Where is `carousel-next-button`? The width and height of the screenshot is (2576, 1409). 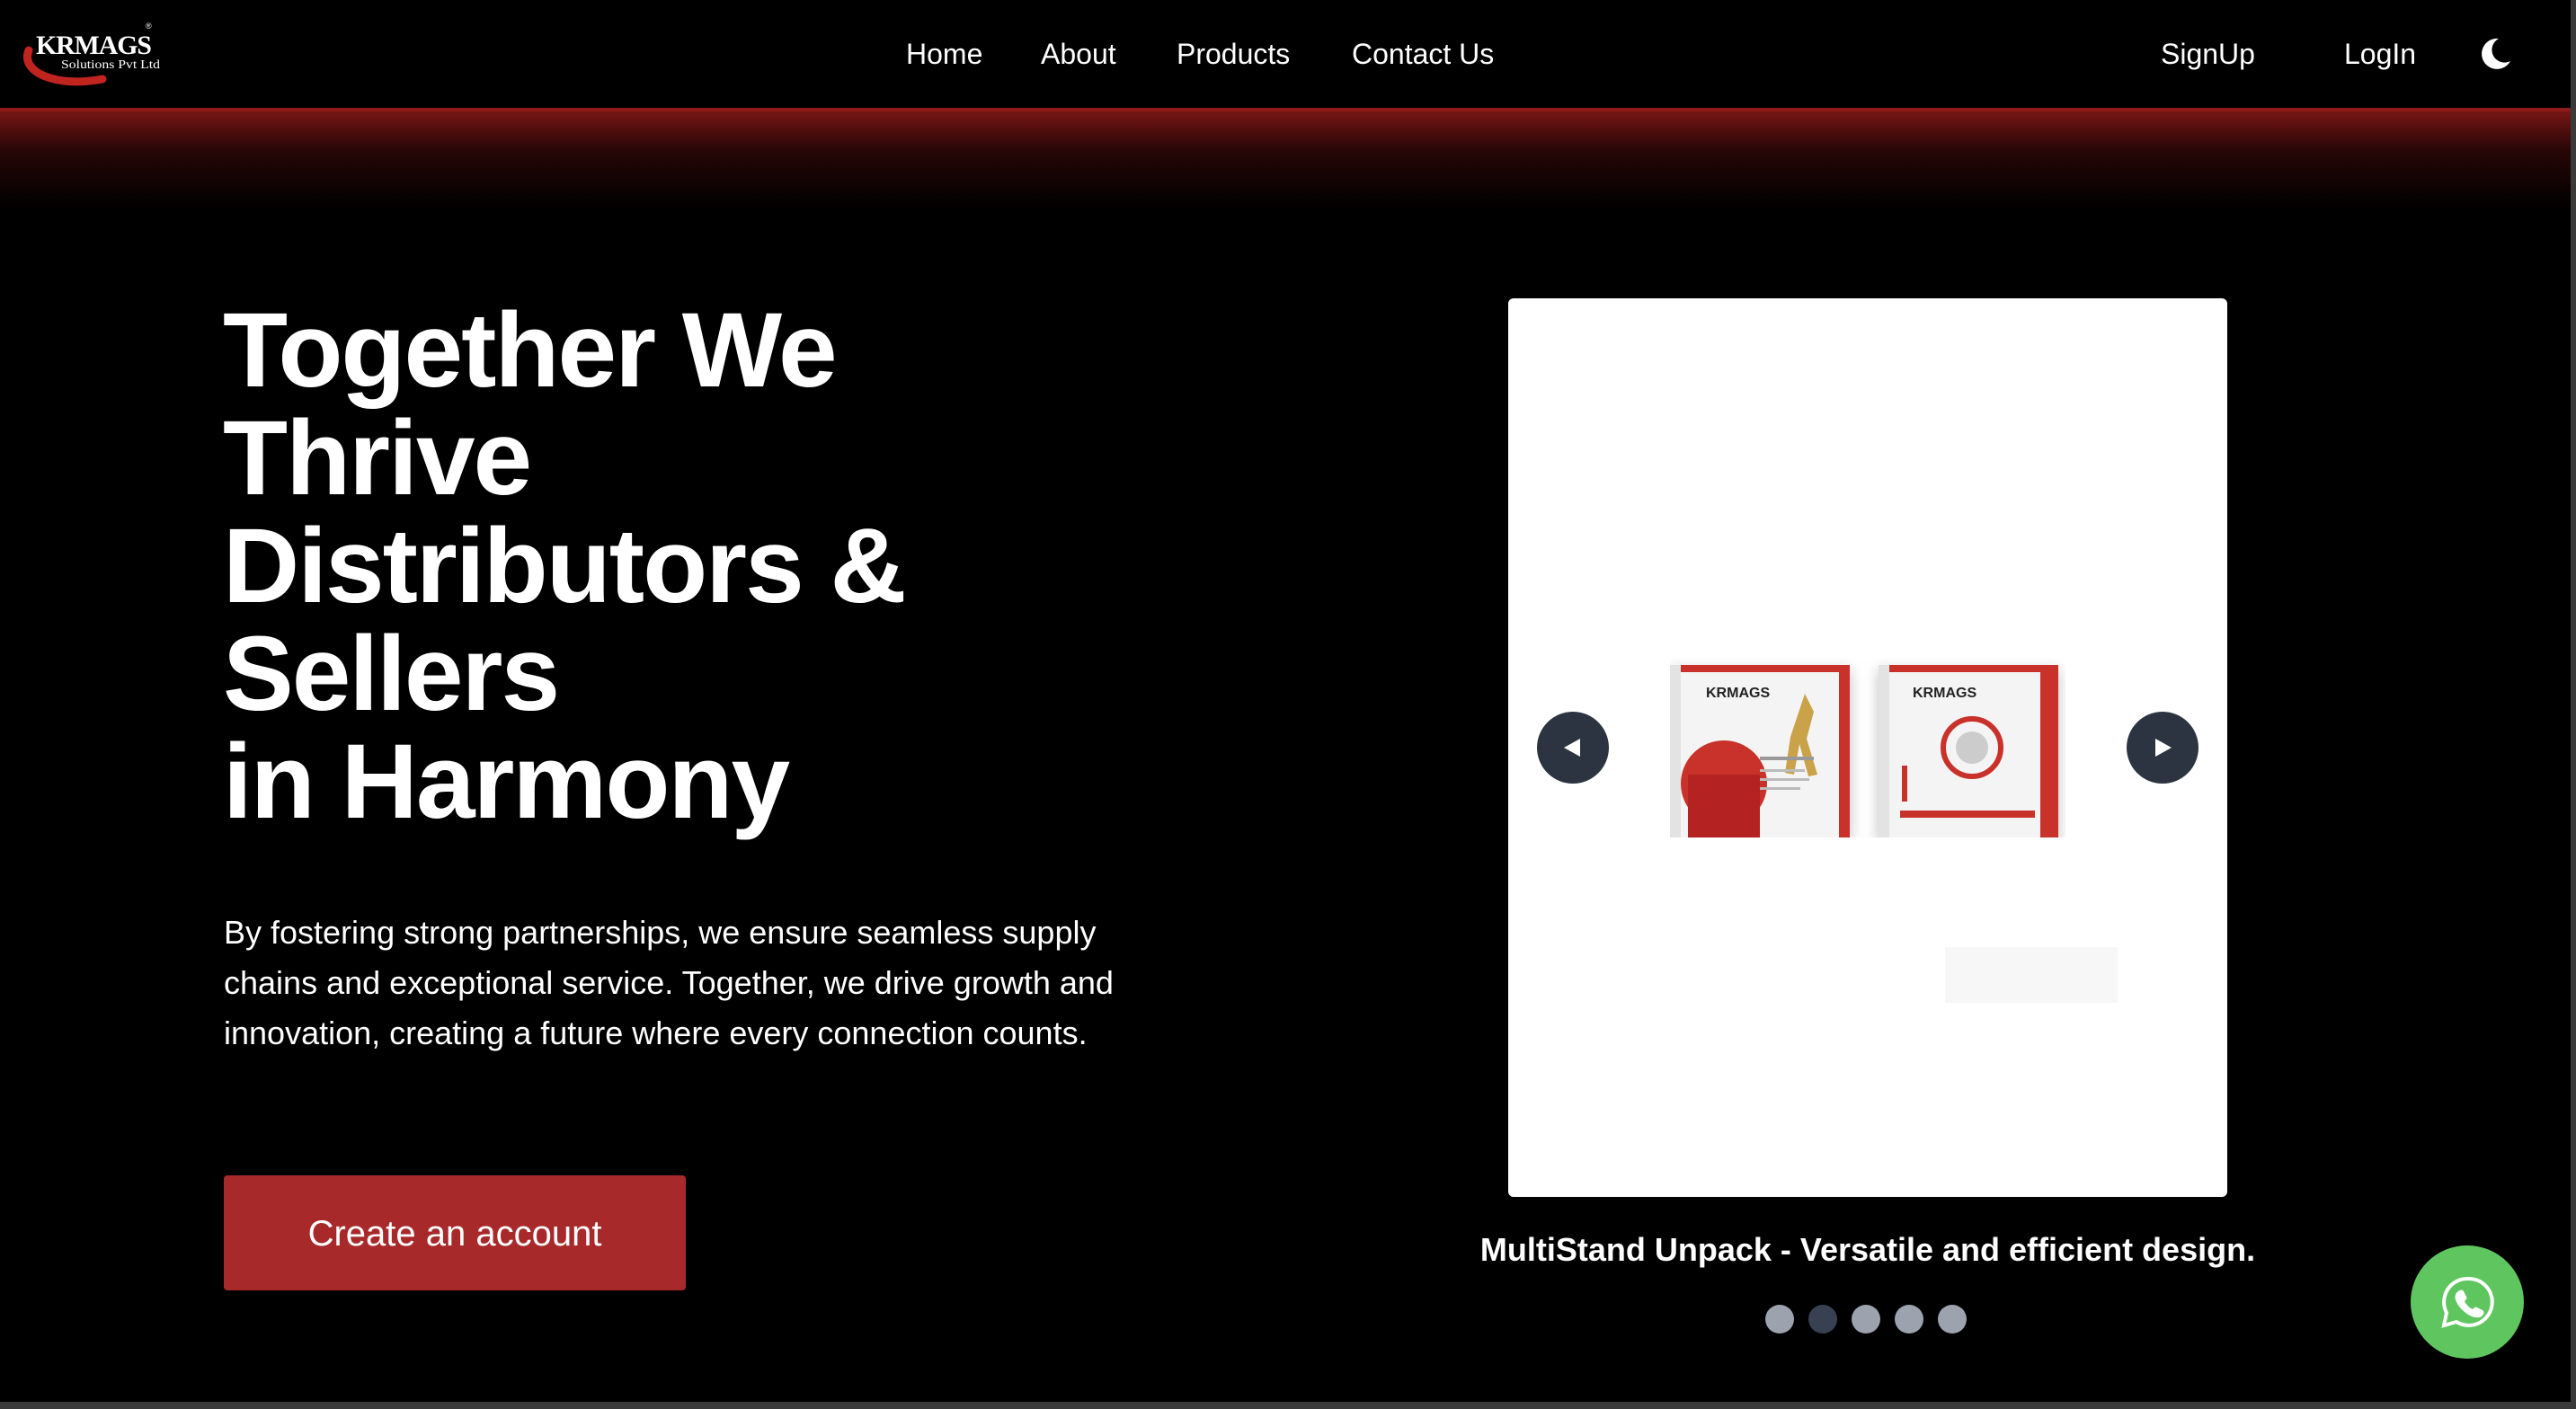
carousel-next-button is located at coordinates (2162, 748).